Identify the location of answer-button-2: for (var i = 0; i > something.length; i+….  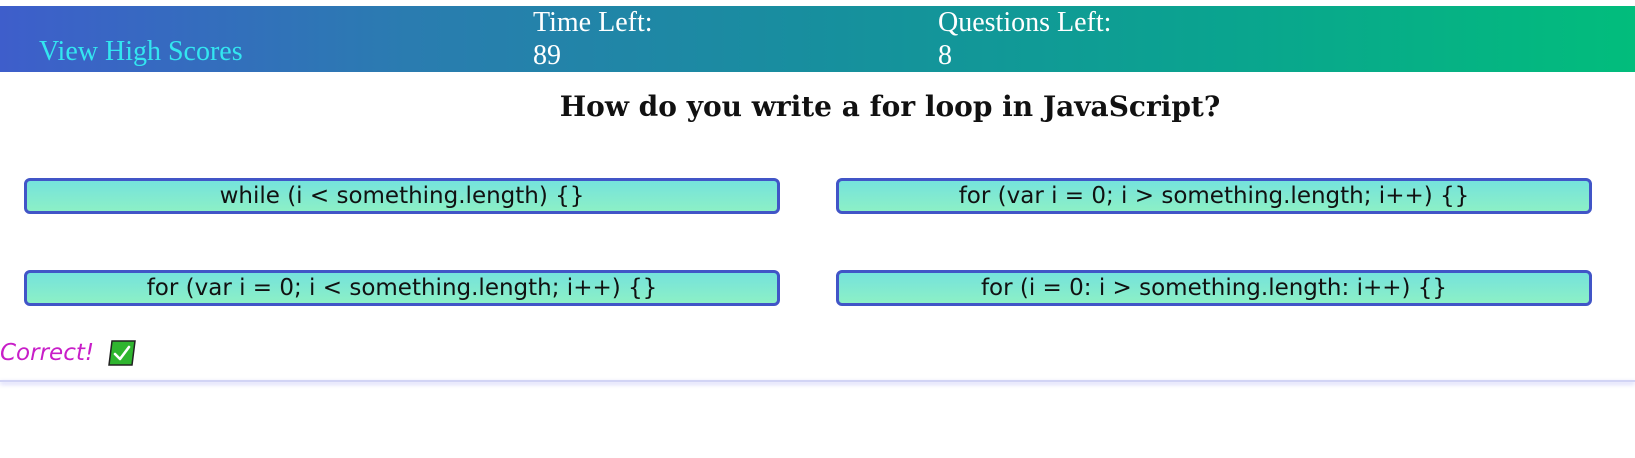
(1214, 196).